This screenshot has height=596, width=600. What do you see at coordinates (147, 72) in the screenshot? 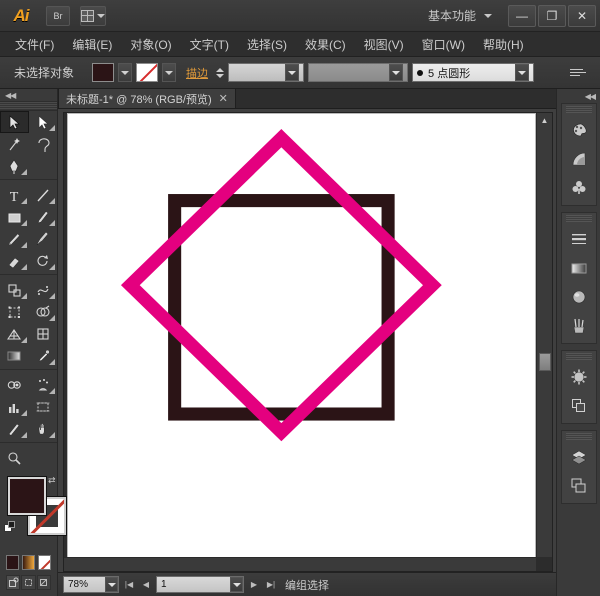
I see `stroke-swatch` at bounding box center [147, 72].